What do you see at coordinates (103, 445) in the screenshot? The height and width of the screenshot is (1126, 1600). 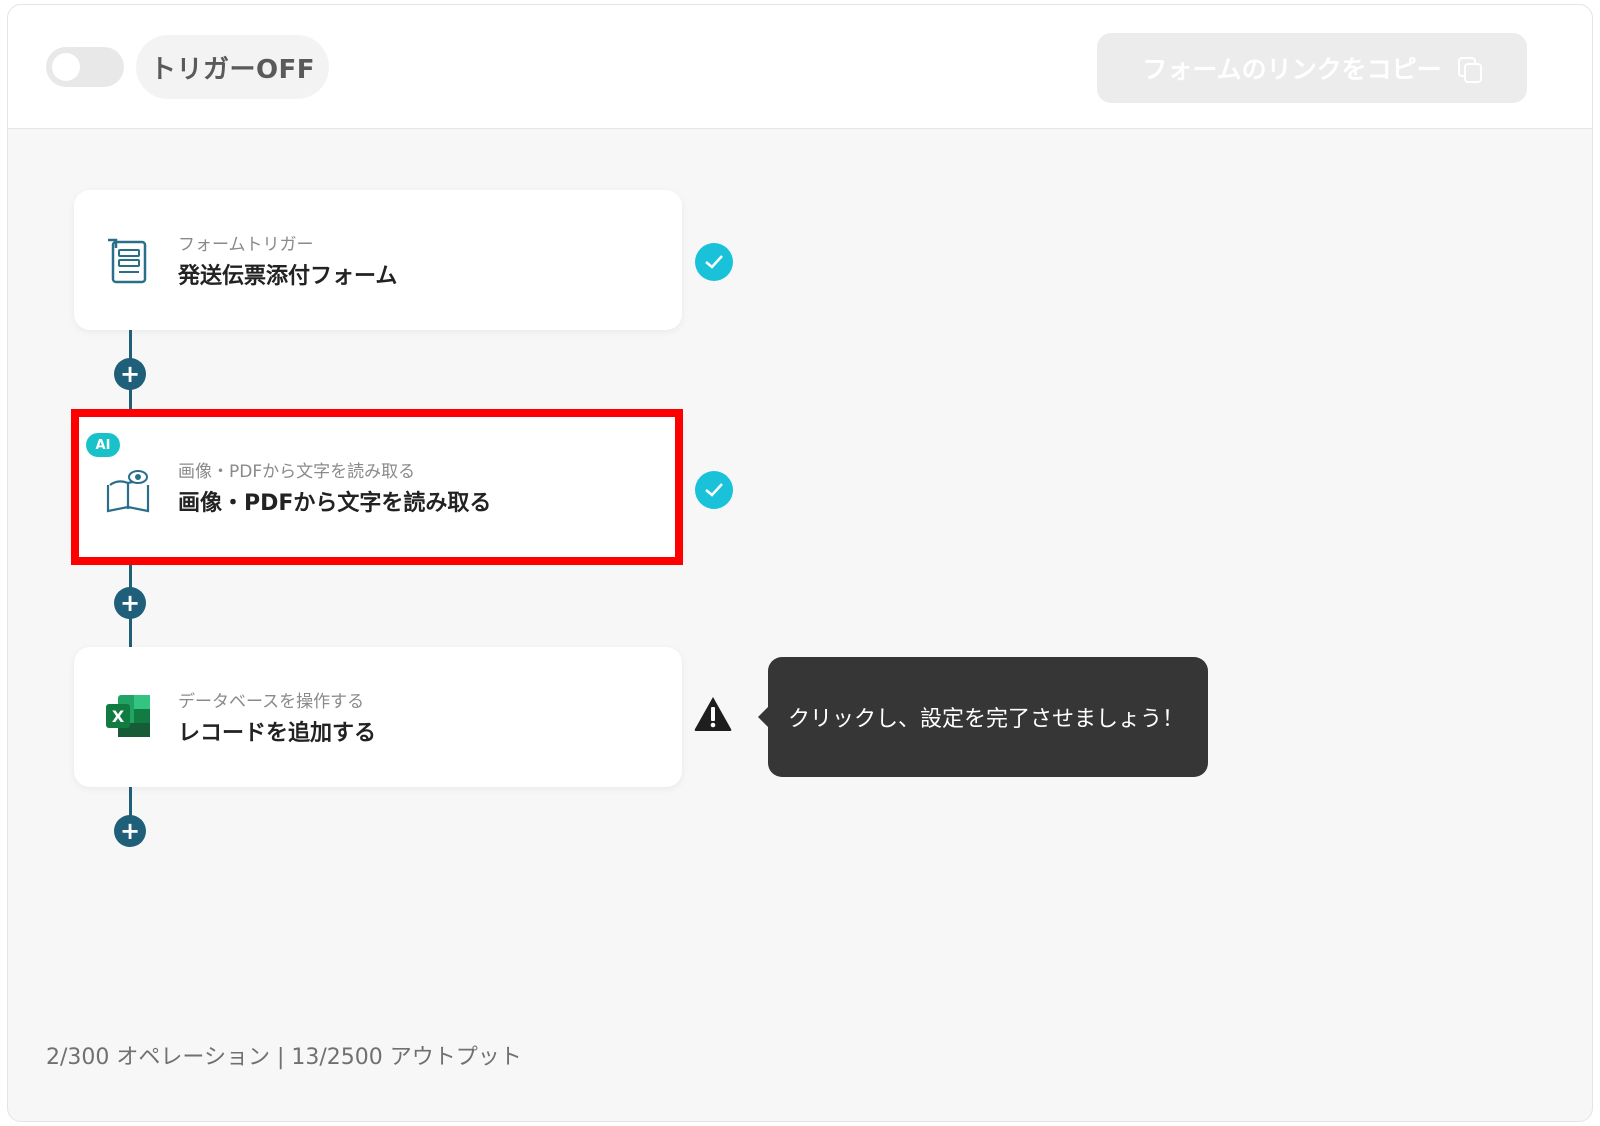 I see `ai-badge: AI` at bounding box center [103, 445].